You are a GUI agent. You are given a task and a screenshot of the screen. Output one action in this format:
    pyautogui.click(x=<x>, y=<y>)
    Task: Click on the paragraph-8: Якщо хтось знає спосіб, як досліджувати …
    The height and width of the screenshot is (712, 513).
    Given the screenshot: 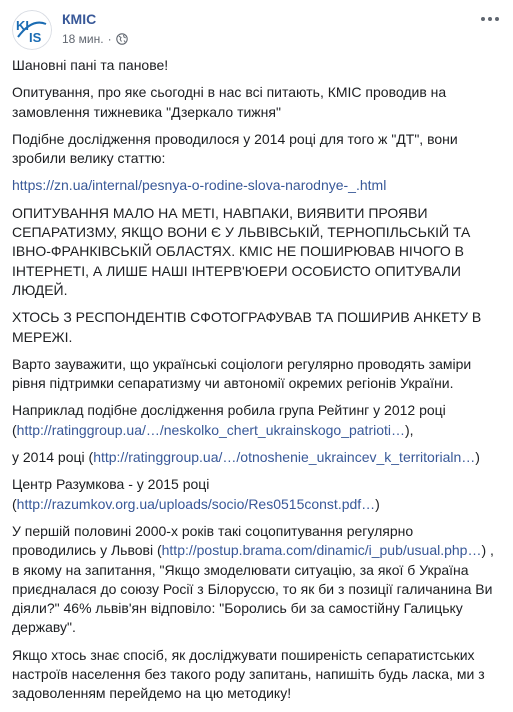 What is the action you would take?
    pyautogui.click(x=248, y=674)
    